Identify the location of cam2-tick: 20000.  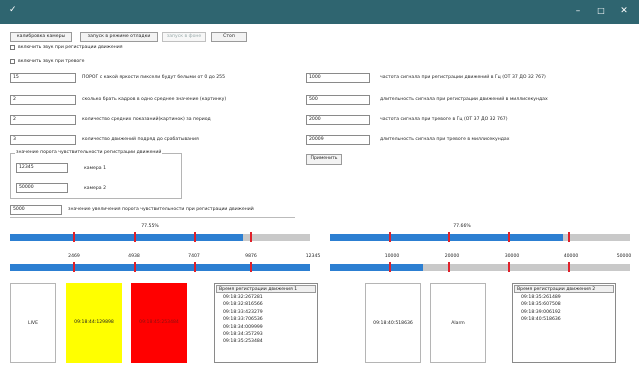
(452, 256).